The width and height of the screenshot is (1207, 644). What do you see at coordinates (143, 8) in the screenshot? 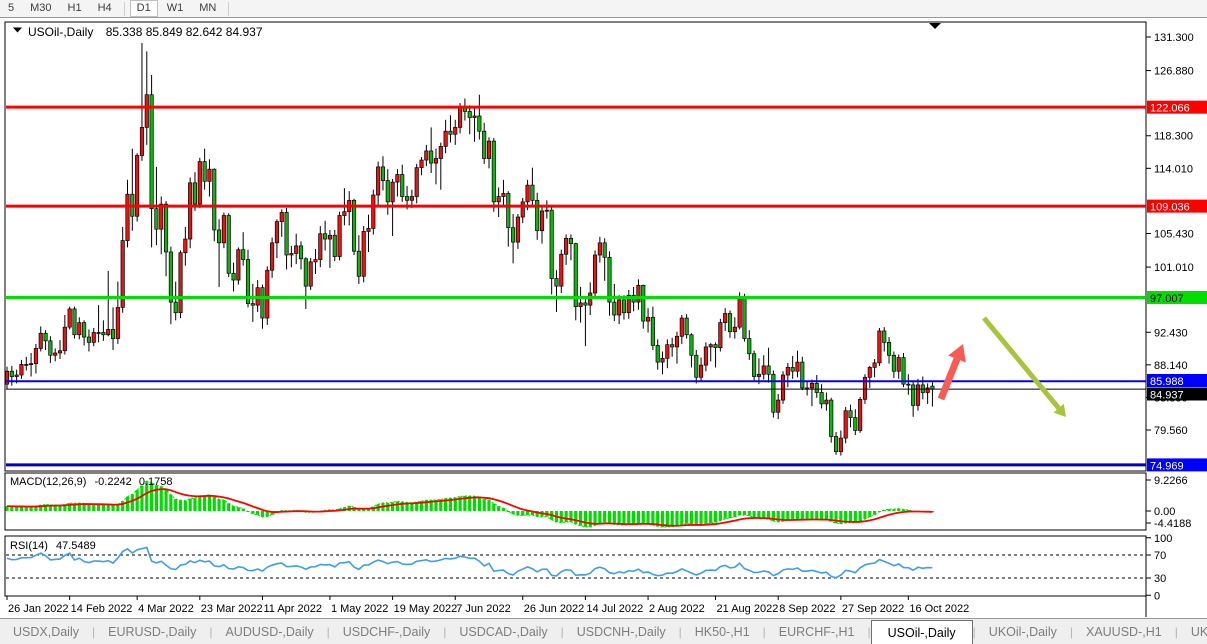
I see `timeframe-button-D1: D1` at bounding box center [143, 8].